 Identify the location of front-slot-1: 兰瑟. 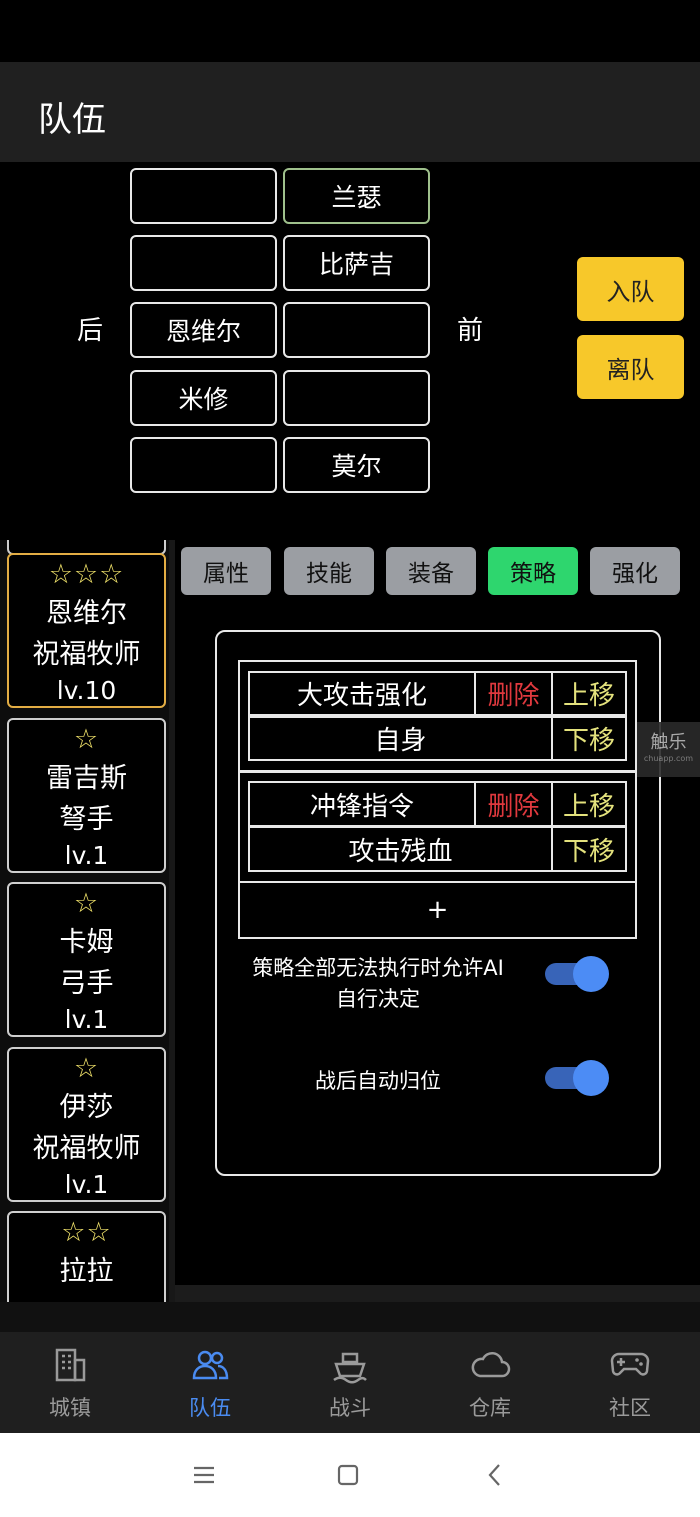
(356, 196).